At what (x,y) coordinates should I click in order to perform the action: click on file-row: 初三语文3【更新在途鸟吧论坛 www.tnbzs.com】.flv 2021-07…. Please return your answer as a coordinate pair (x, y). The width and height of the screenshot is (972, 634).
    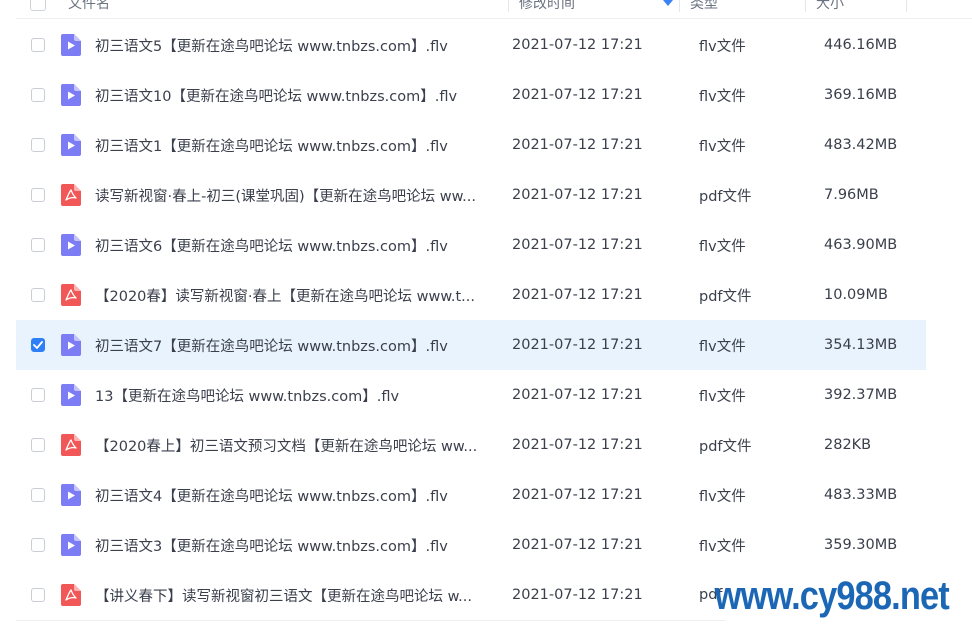
    Looking at the image, I should click on (471, 545).